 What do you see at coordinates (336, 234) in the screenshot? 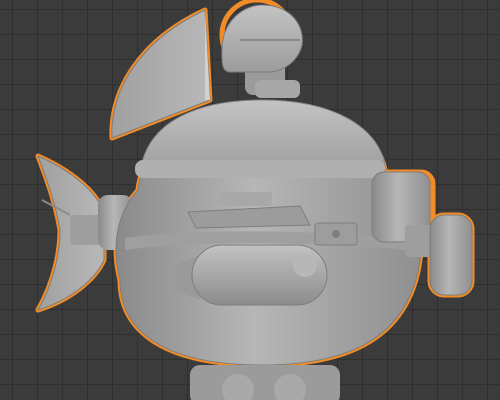
I see `latch-box` at bounding box center [336, 234].